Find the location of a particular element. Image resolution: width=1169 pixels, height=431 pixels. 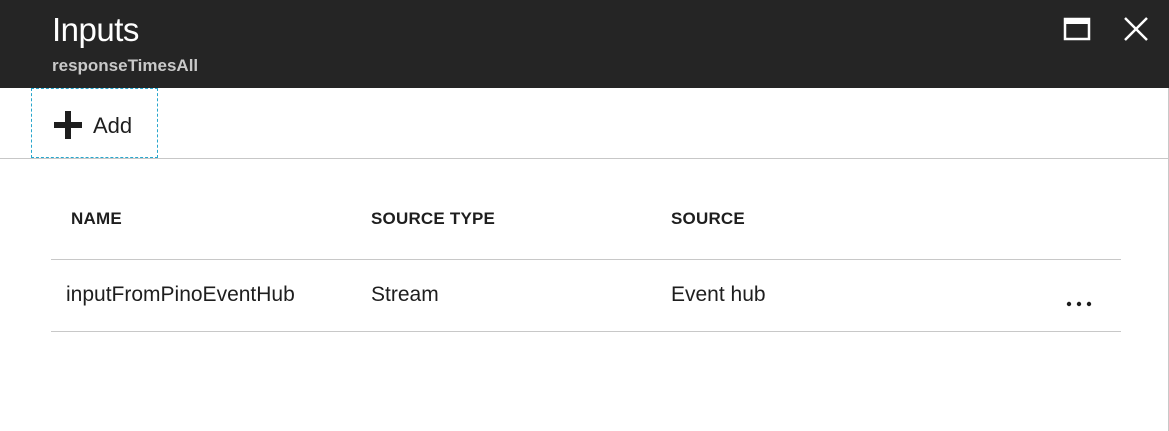

maximize-button is located at coordinates (1077, 29).